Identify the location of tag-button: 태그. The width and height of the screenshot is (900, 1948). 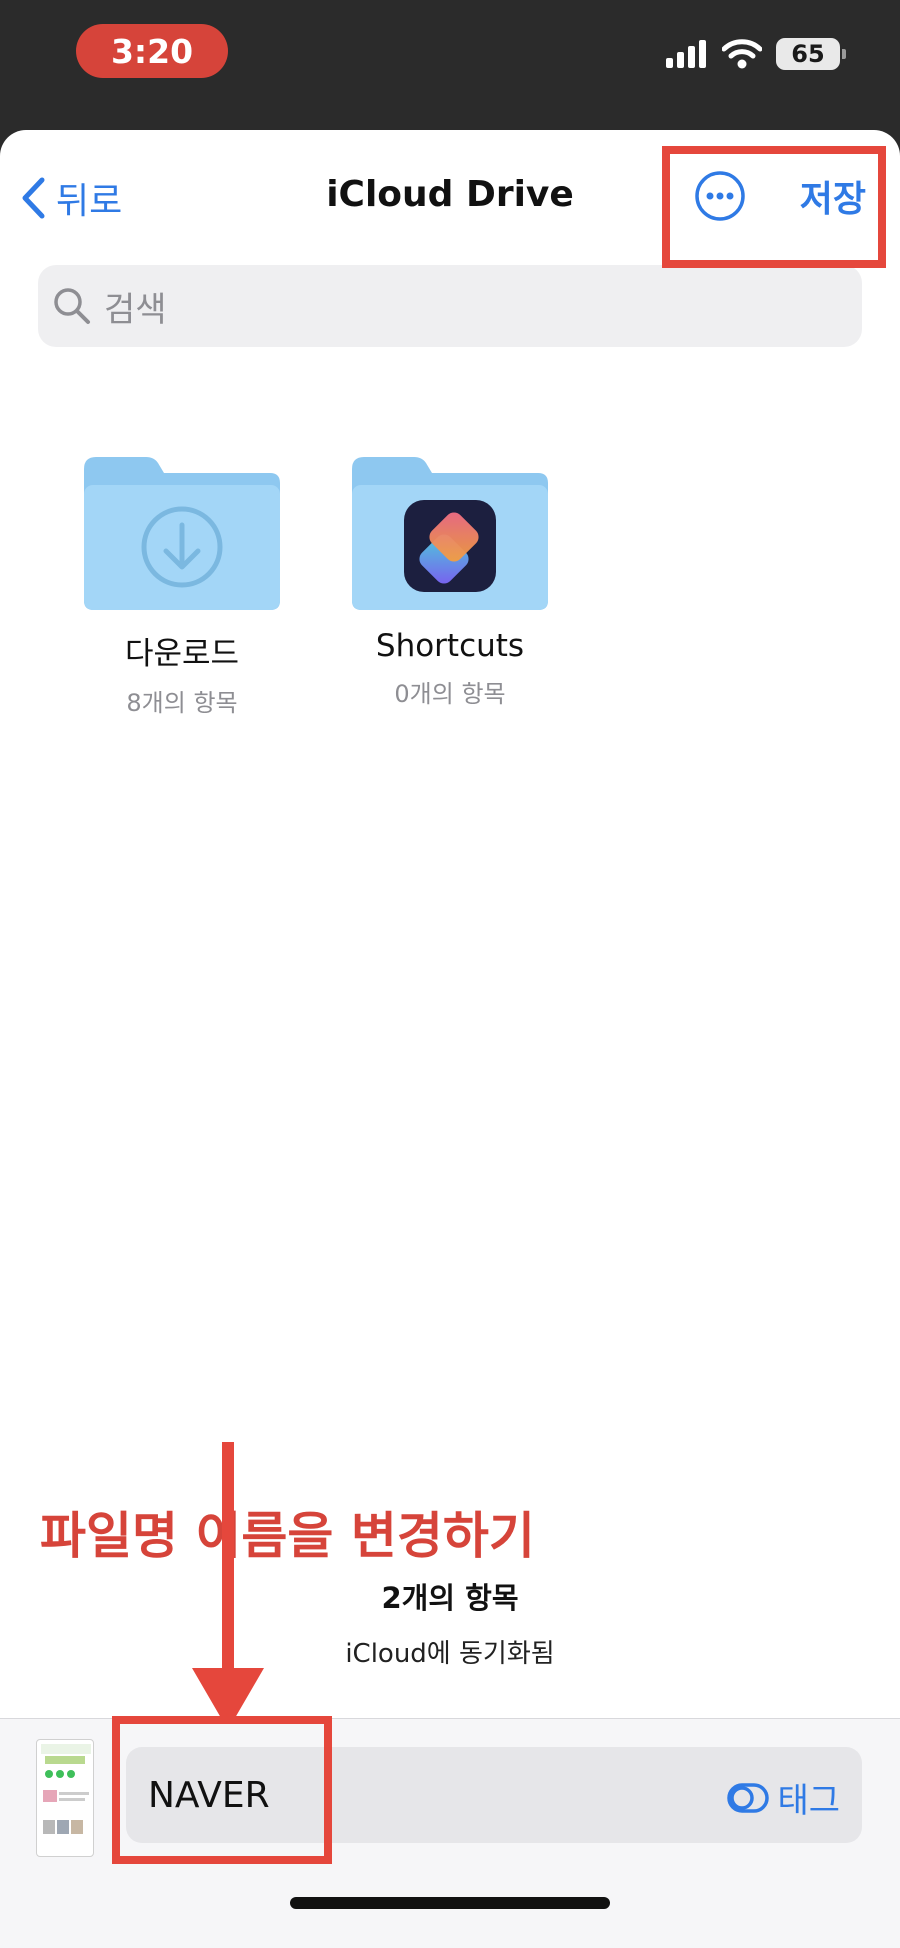
(783, 1797).